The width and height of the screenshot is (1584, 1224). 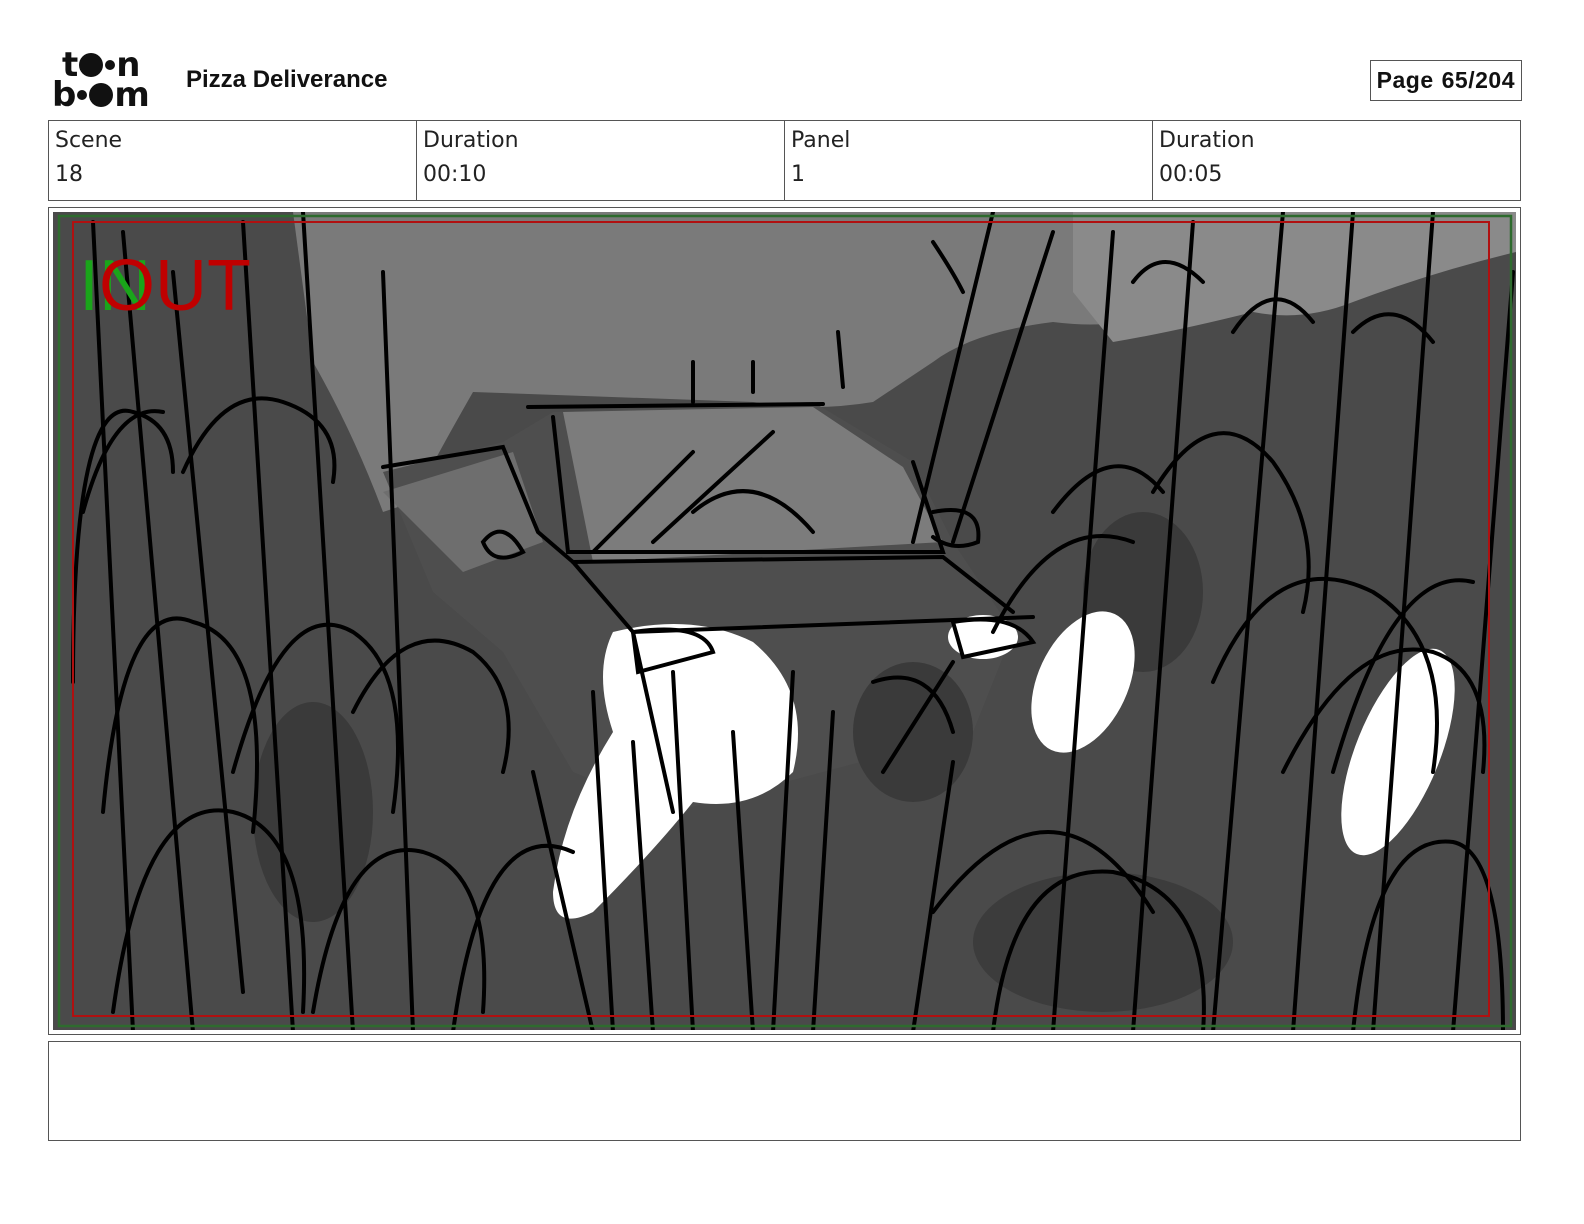 I want to click on page-label: Page, so click(x=1405, y=80).